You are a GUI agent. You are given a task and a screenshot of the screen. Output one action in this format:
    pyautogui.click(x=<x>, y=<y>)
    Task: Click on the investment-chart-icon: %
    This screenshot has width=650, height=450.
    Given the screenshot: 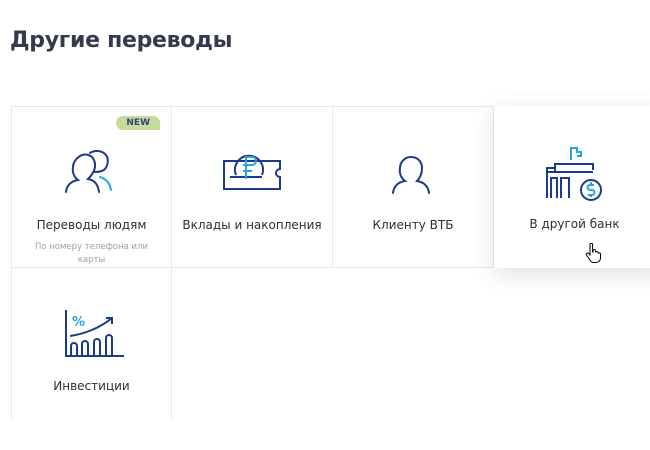 What is the action you would take?
    pyautogui.click(x=91, y=338)
    